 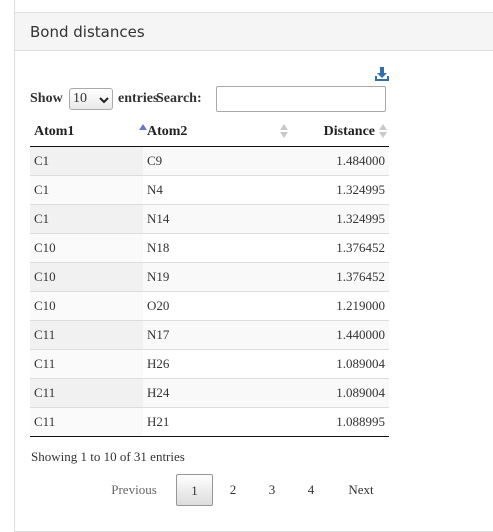 I want to click on search-label: Search:, so click(x=179, y=98).